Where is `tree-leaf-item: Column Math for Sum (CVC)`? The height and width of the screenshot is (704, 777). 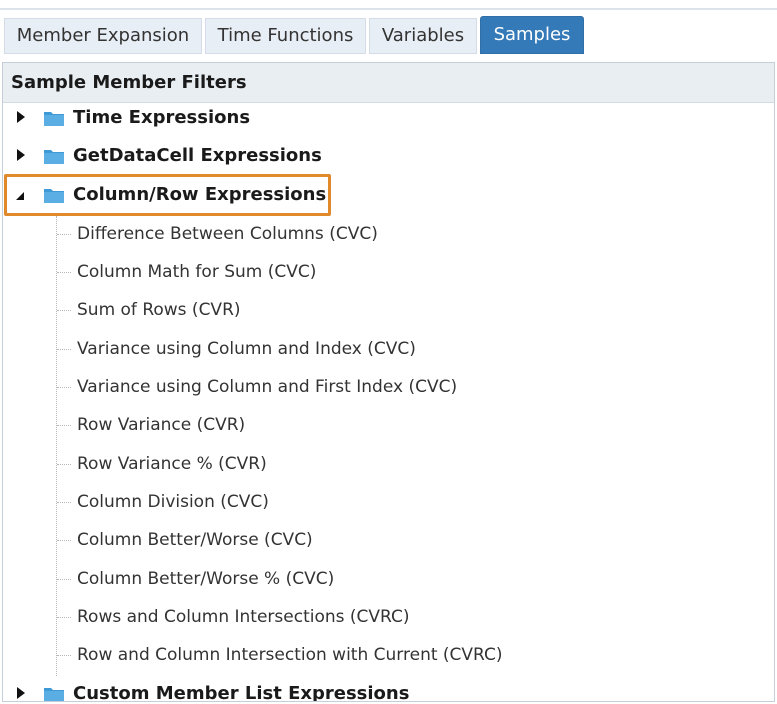 tree-leaf-item: Column Math for Sum (CVC) is located at coordinates (388, 272).